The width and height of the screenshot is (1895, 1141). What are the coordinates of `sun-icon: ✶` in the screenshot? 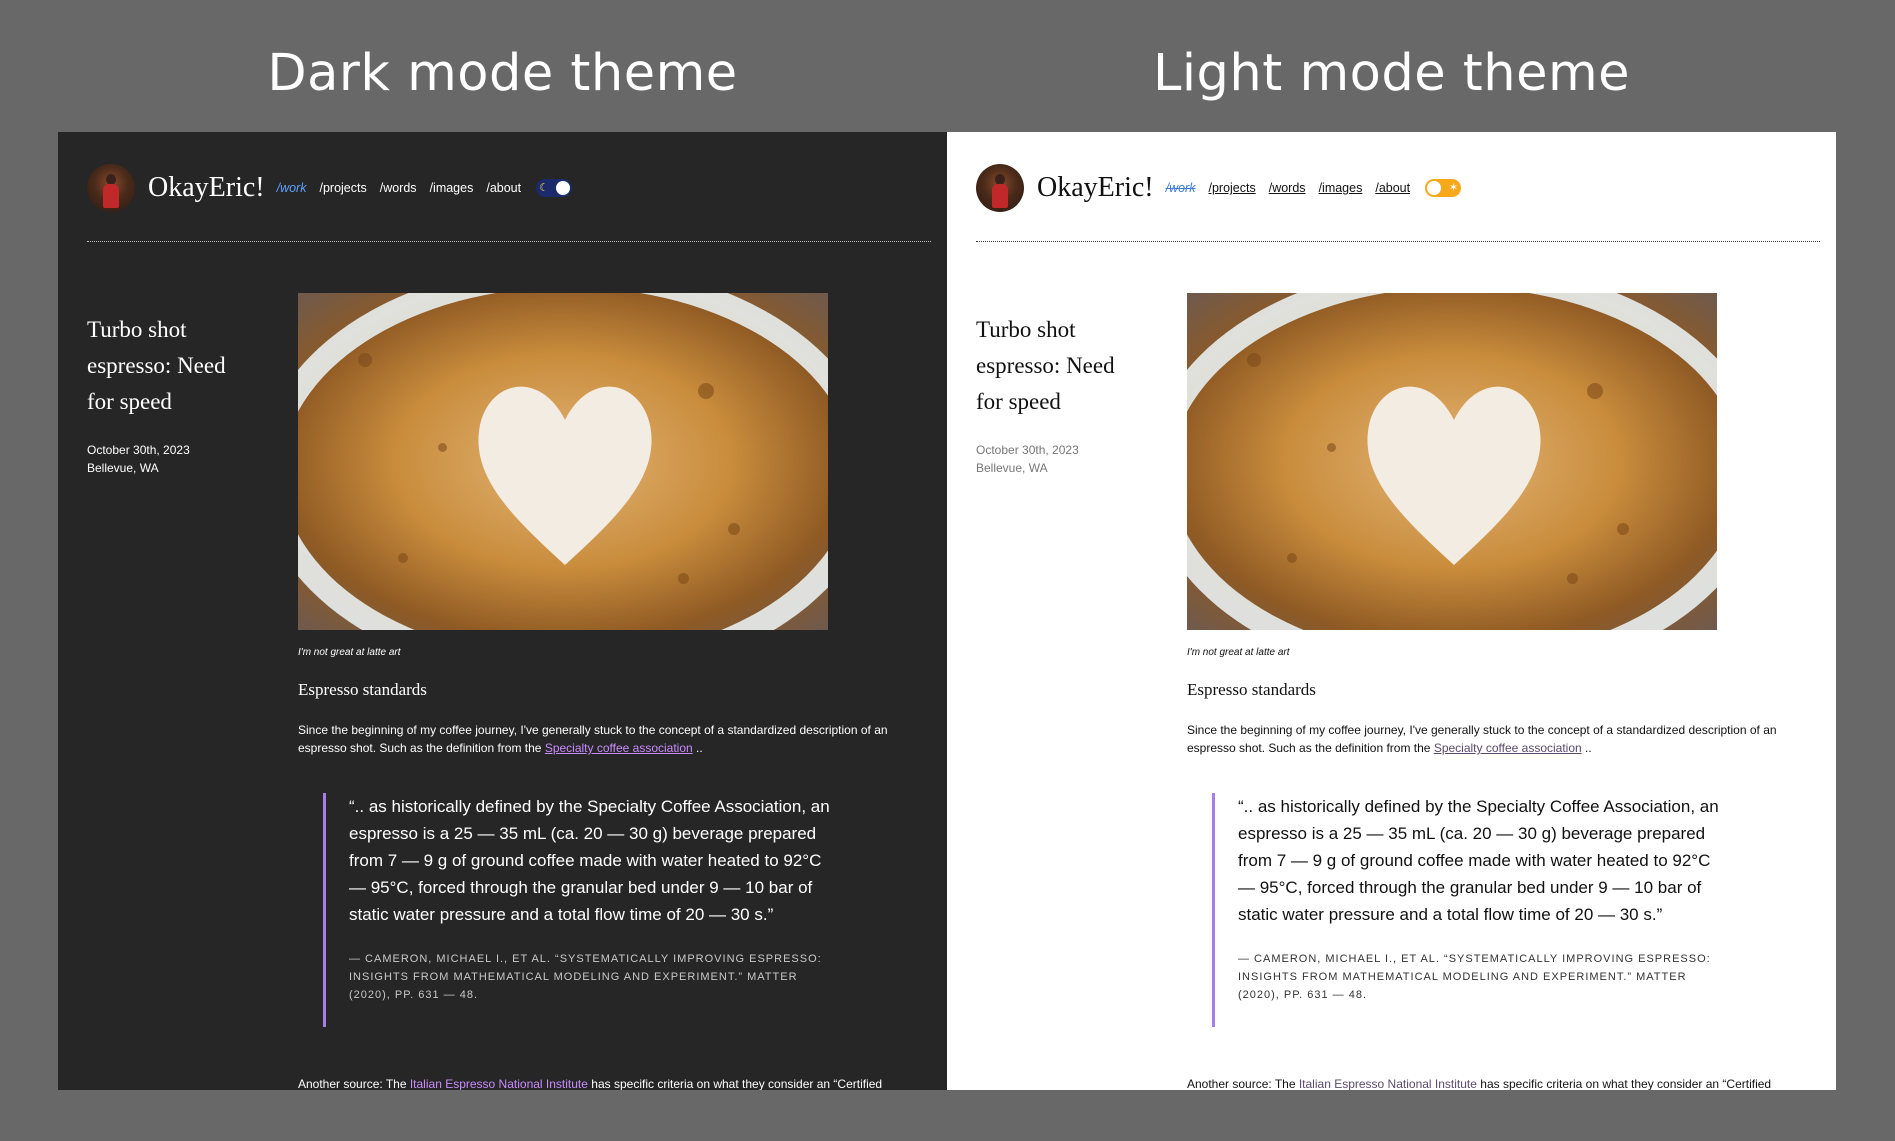 It's located at (1453, 188).